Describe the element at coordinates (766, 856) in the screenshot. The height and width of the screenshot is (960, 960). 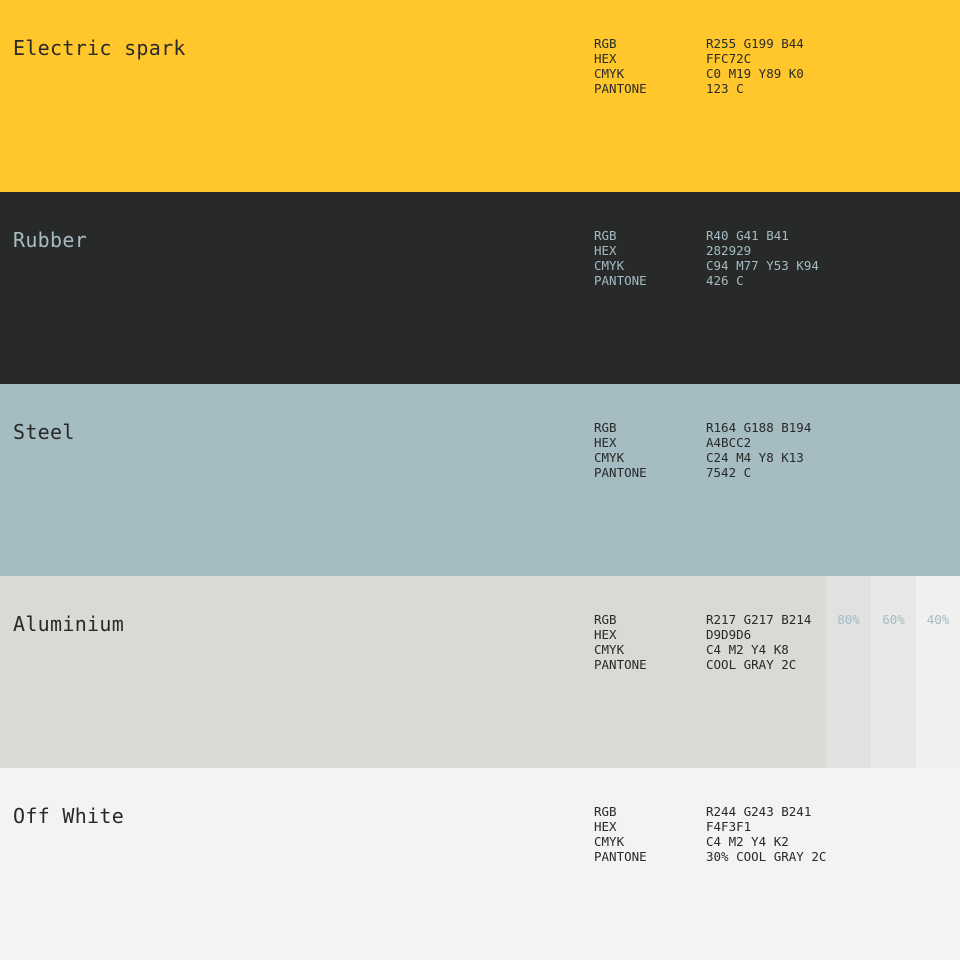
I see `spec-value-pantone: 30% COOL GRAY 2C` at that location.